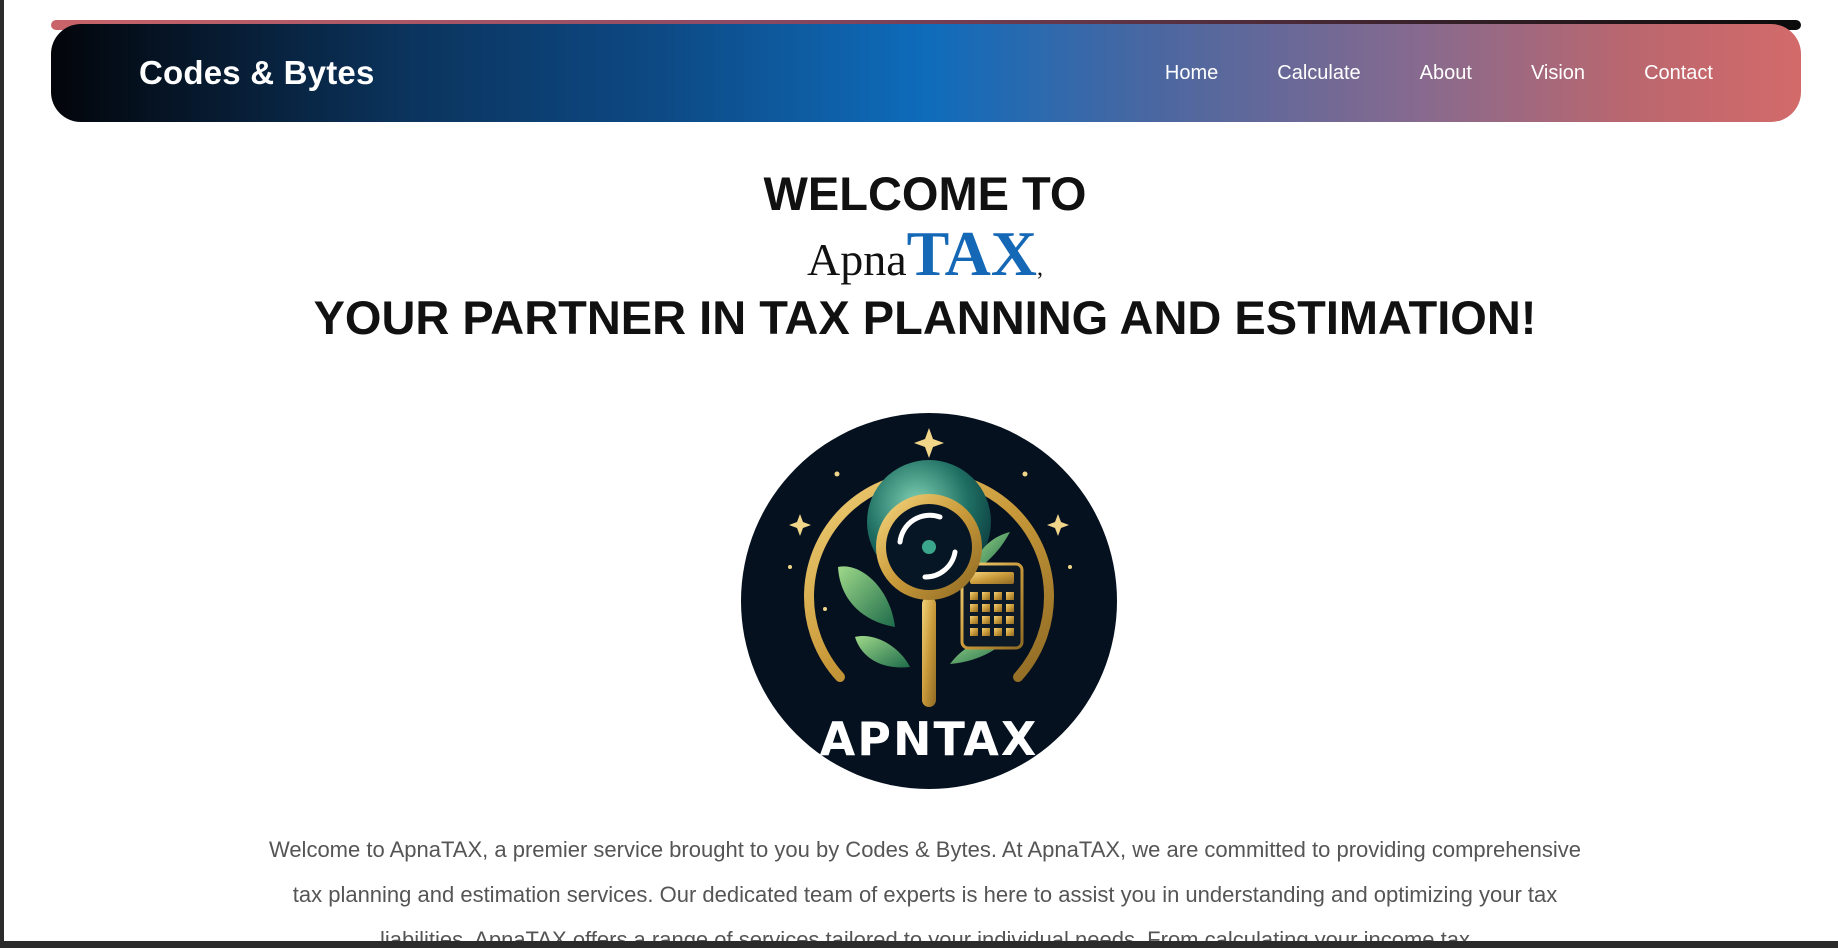  Describe the element at coordinates (1558, 73) in the screenshot. I see `nav-link-vision: Vision` at that location.